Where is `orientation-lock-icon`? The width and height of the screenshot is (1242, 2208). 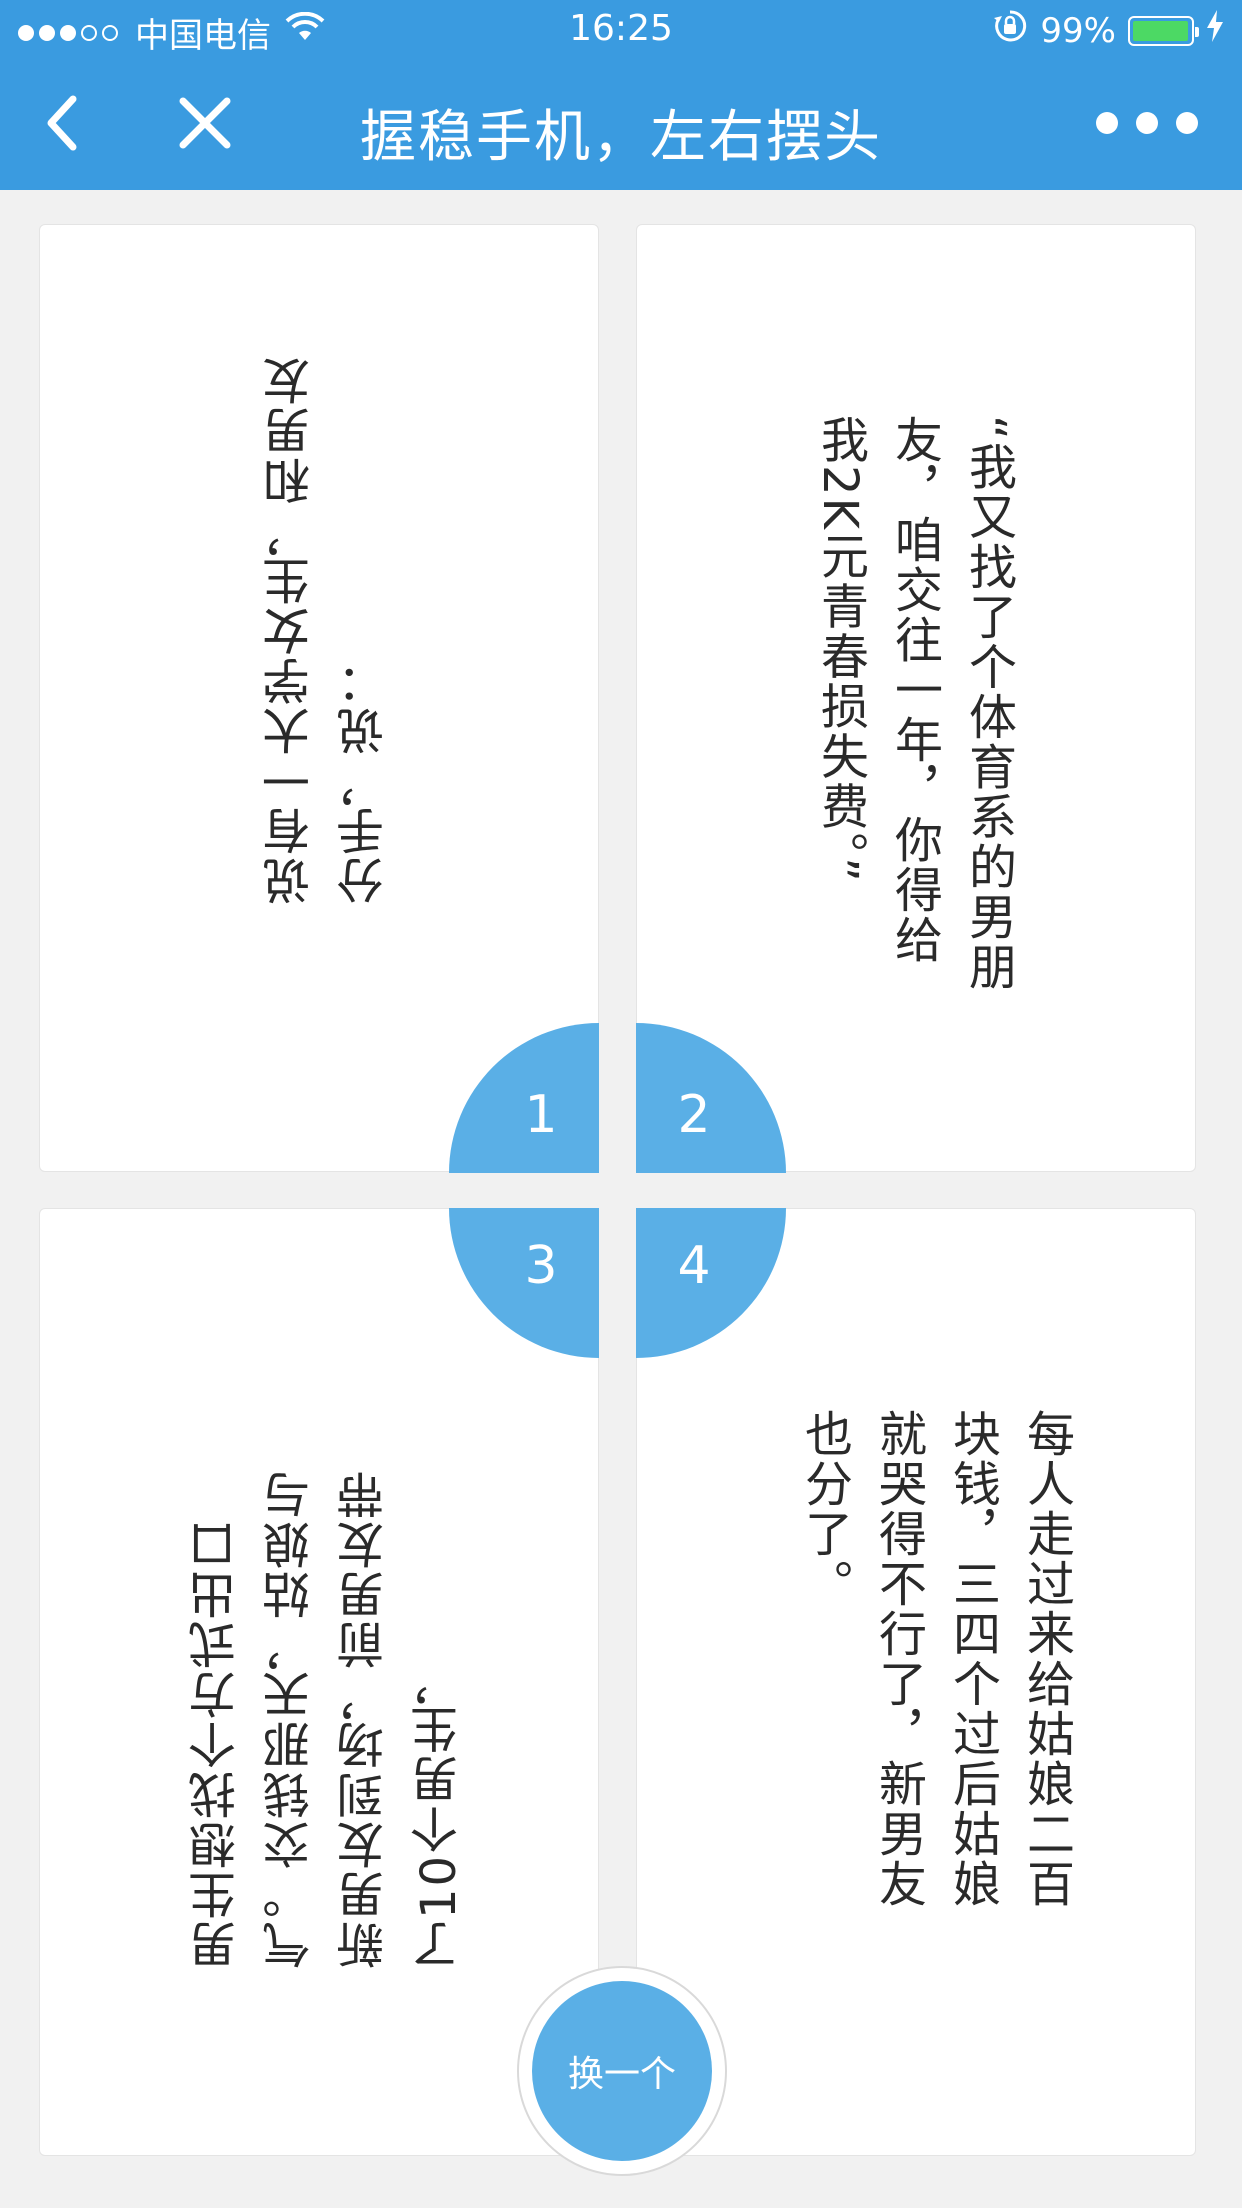 orientation-lock-icon is located at coordinates (1010, 30).